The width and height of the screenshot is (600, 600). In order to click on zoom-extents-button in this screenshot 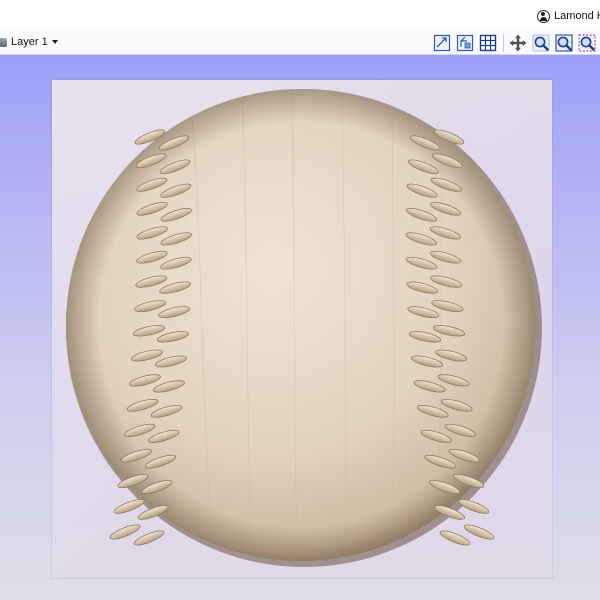, I will do `click(564, 43)`.